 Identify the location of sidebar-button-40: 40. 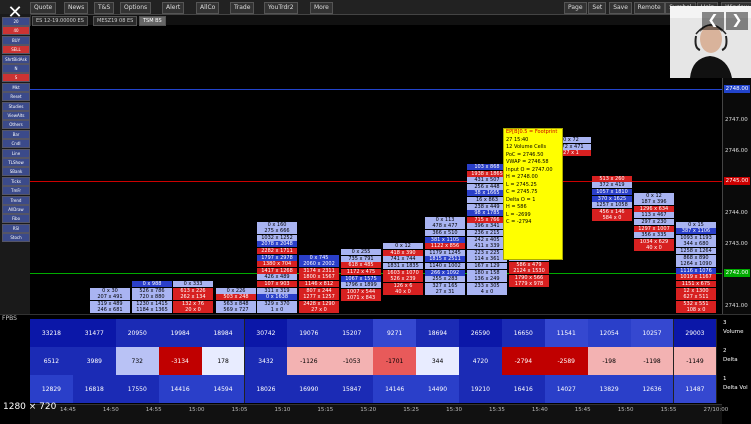
(16, 31).